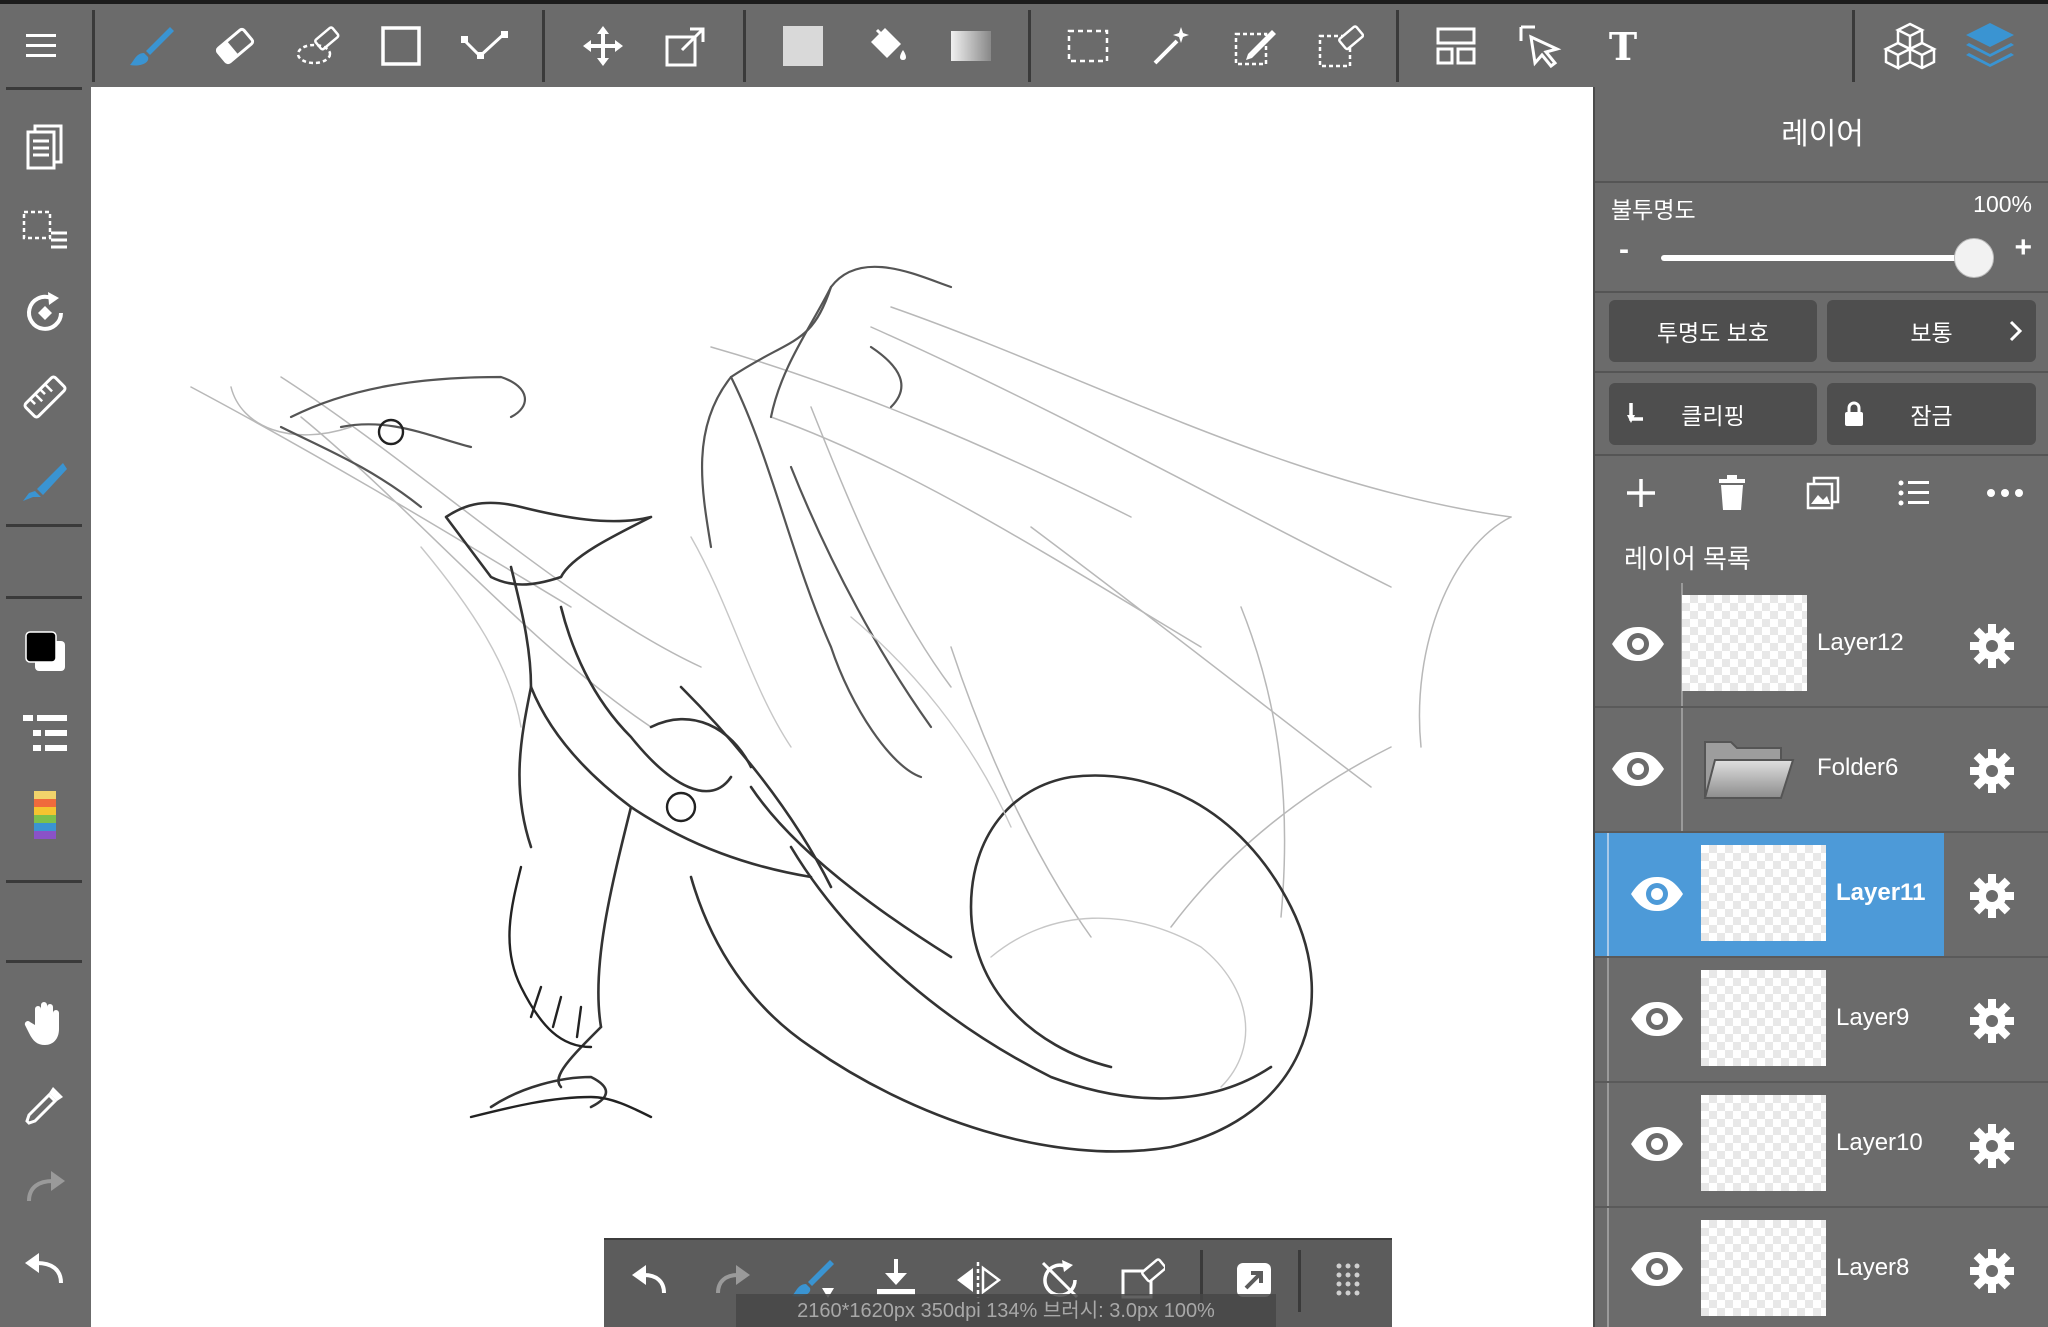  I want to click on text-icon: T, so click(1623, 46).